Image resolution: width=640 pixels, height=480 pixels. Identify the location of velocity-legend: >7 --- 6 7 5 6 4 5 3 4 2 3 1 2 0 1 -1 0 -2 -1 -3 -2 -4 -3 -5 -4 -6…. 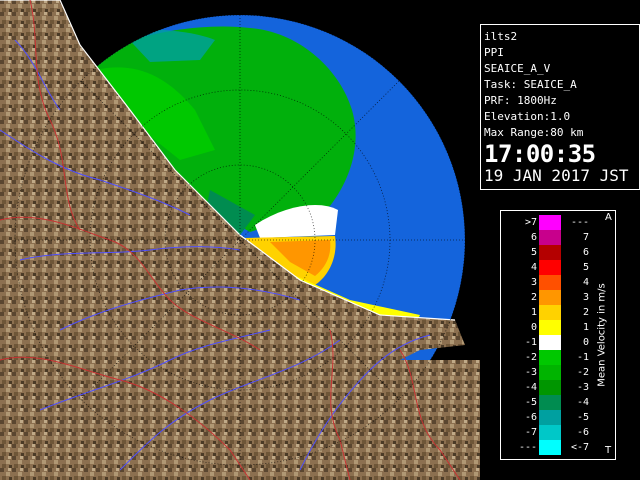
(558, 335).